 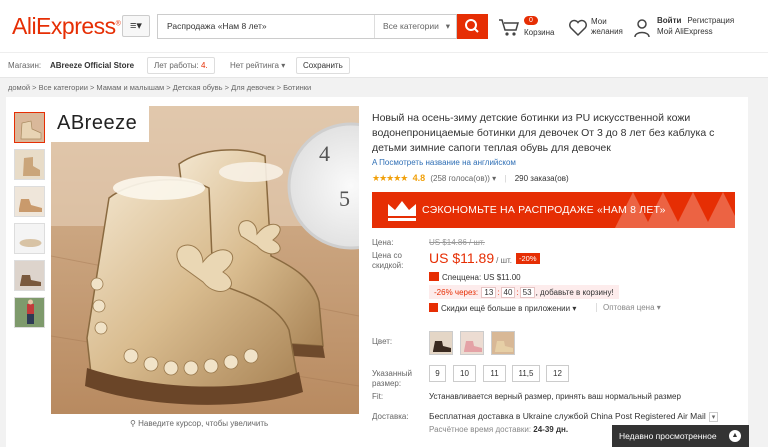 What do you see at coordinates (217, 26) in the screenshot?
I see `search-query-text: Распродажа «Нам 8 лет»` at bounding box center [217, 26].